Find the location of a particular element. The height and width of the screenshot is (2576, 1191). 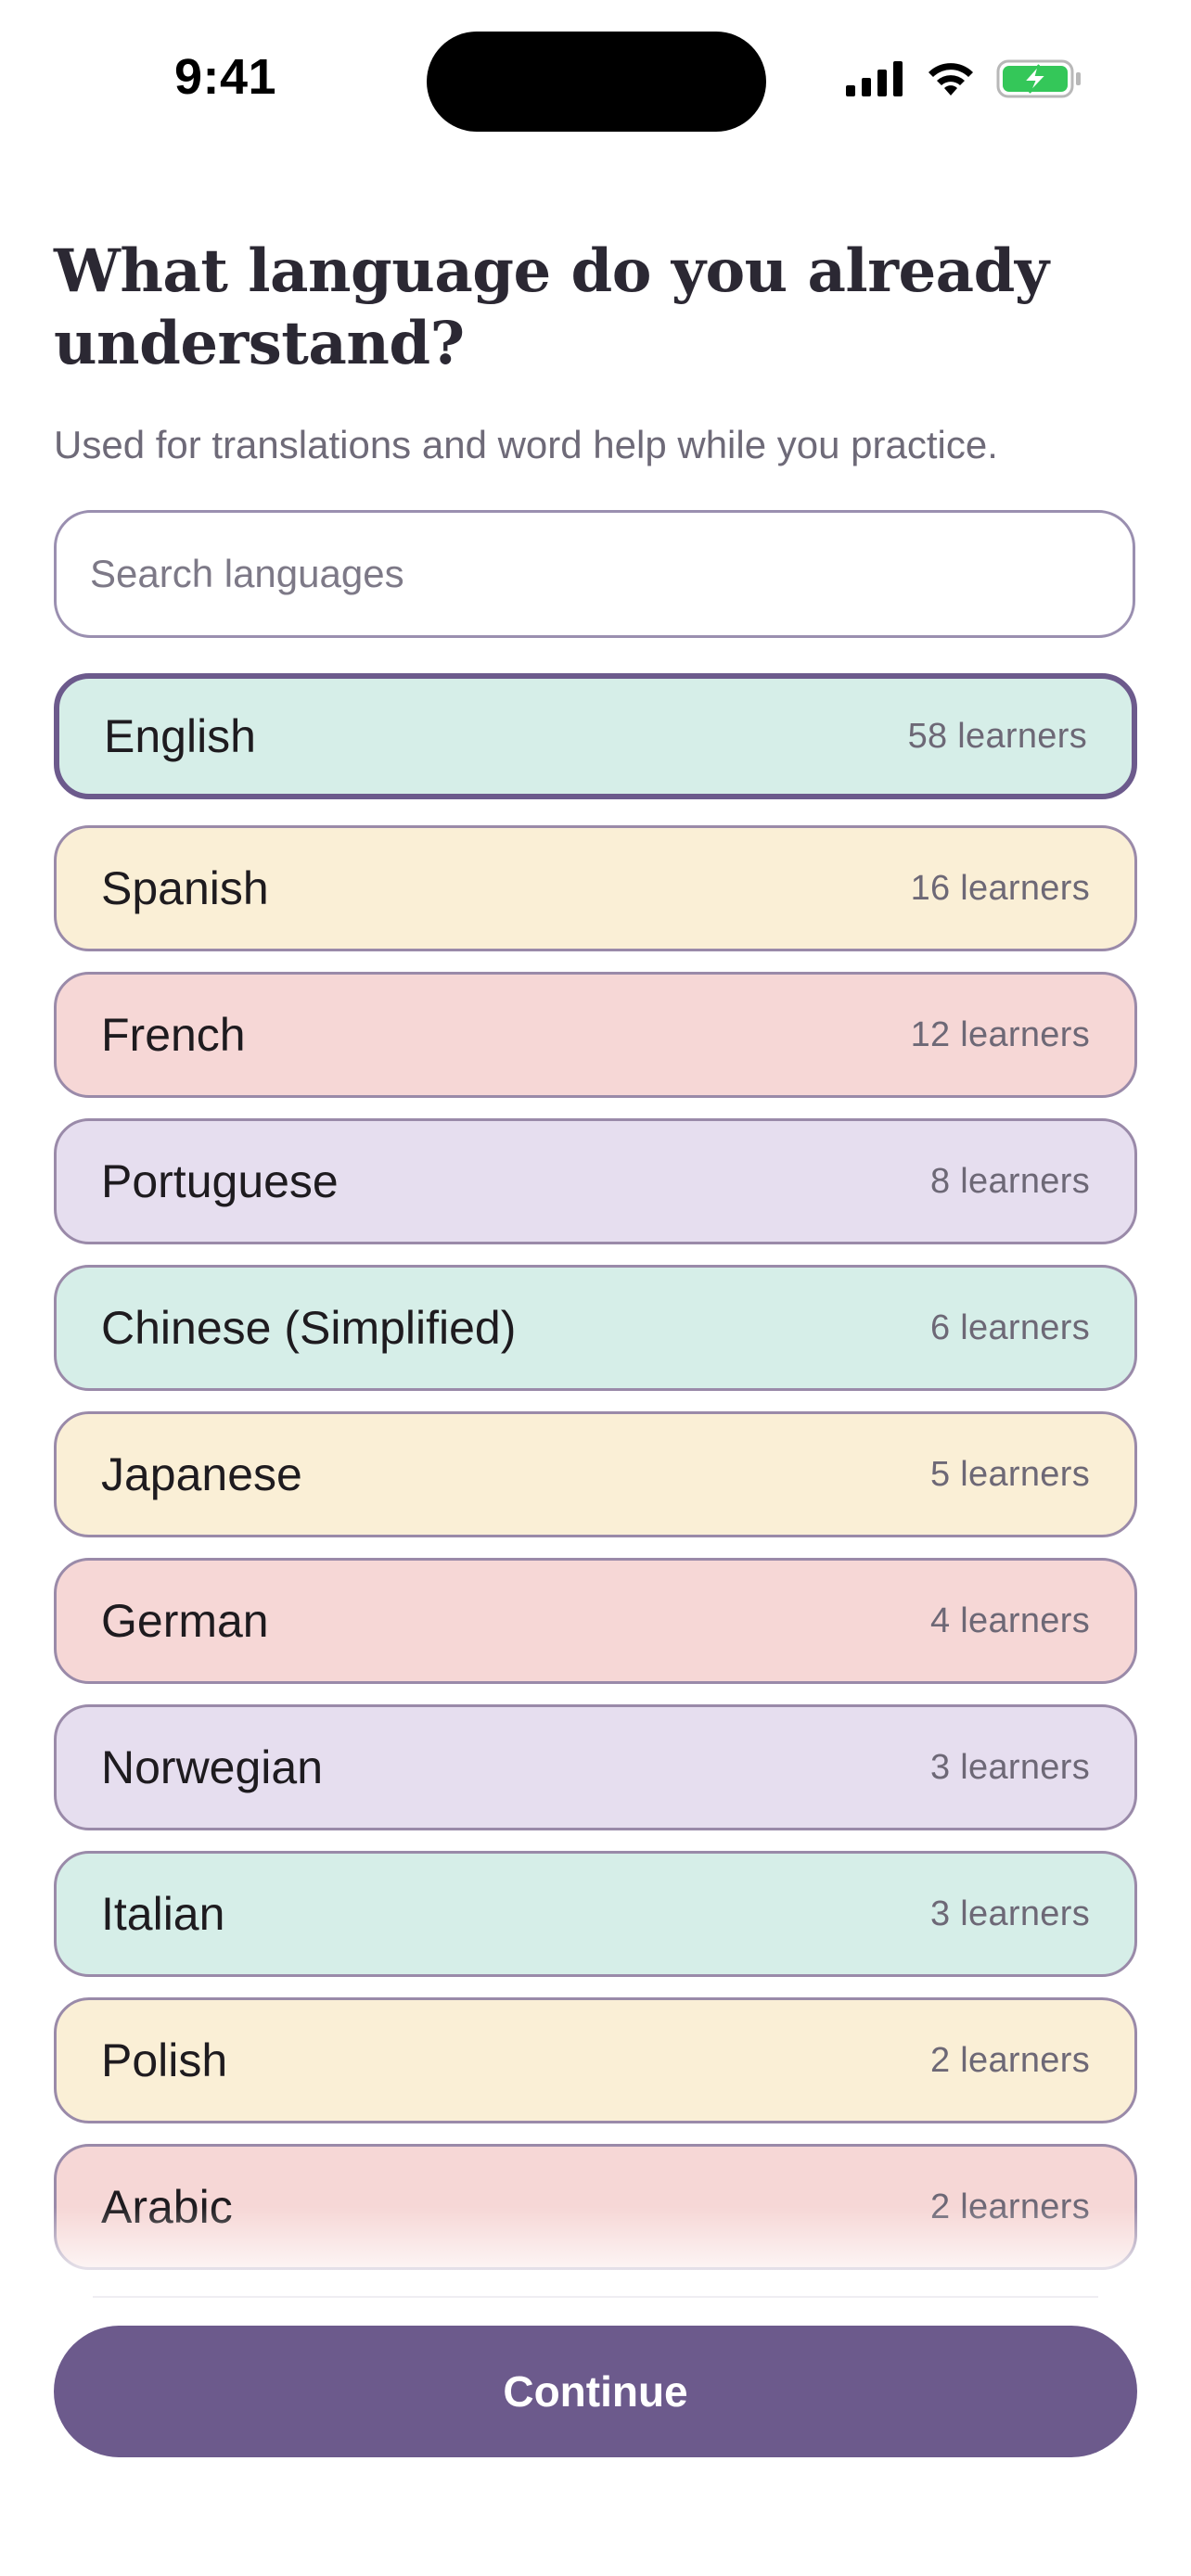

continue-button: Continue is located at coordinates (595, 2392).